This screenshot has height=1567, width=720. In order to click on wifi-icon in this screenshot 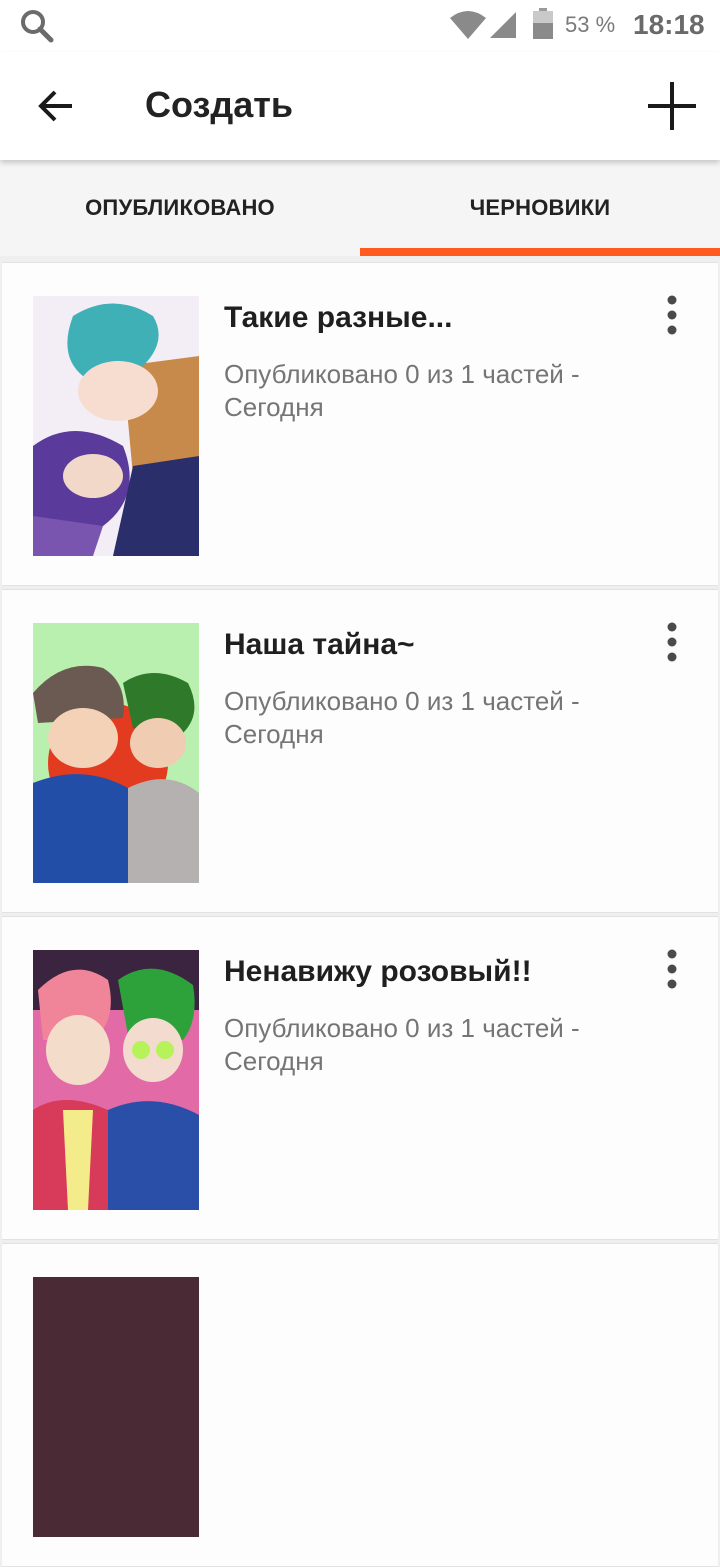, I will do `click(468, 25)`.